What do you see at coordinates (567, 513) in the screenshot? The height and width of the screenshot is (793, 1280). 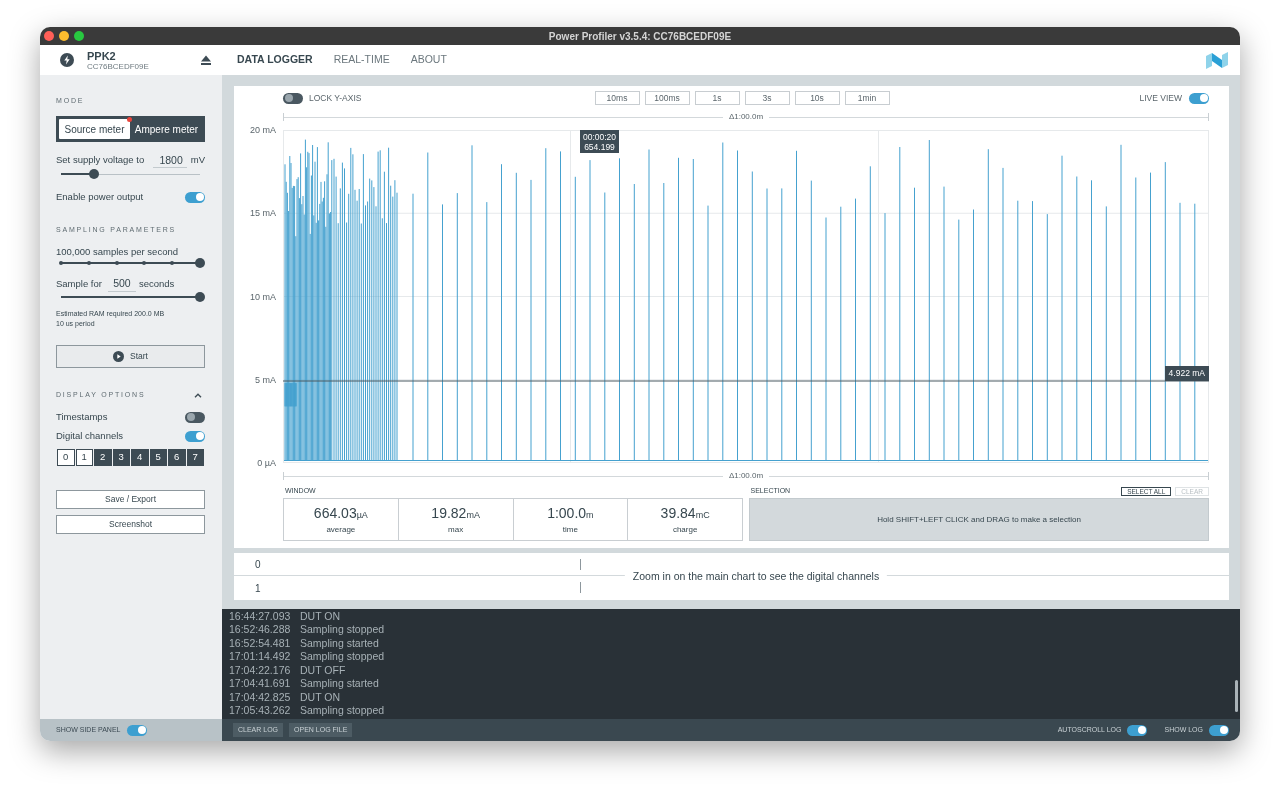 I see `stat-value: 1:00.0` at bounding box center [567, 513].